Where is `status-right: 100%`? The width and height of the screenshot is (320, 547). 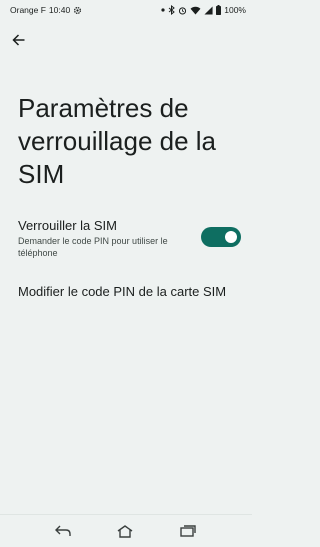
status-right: 100% is located at coordinates (203, 10).